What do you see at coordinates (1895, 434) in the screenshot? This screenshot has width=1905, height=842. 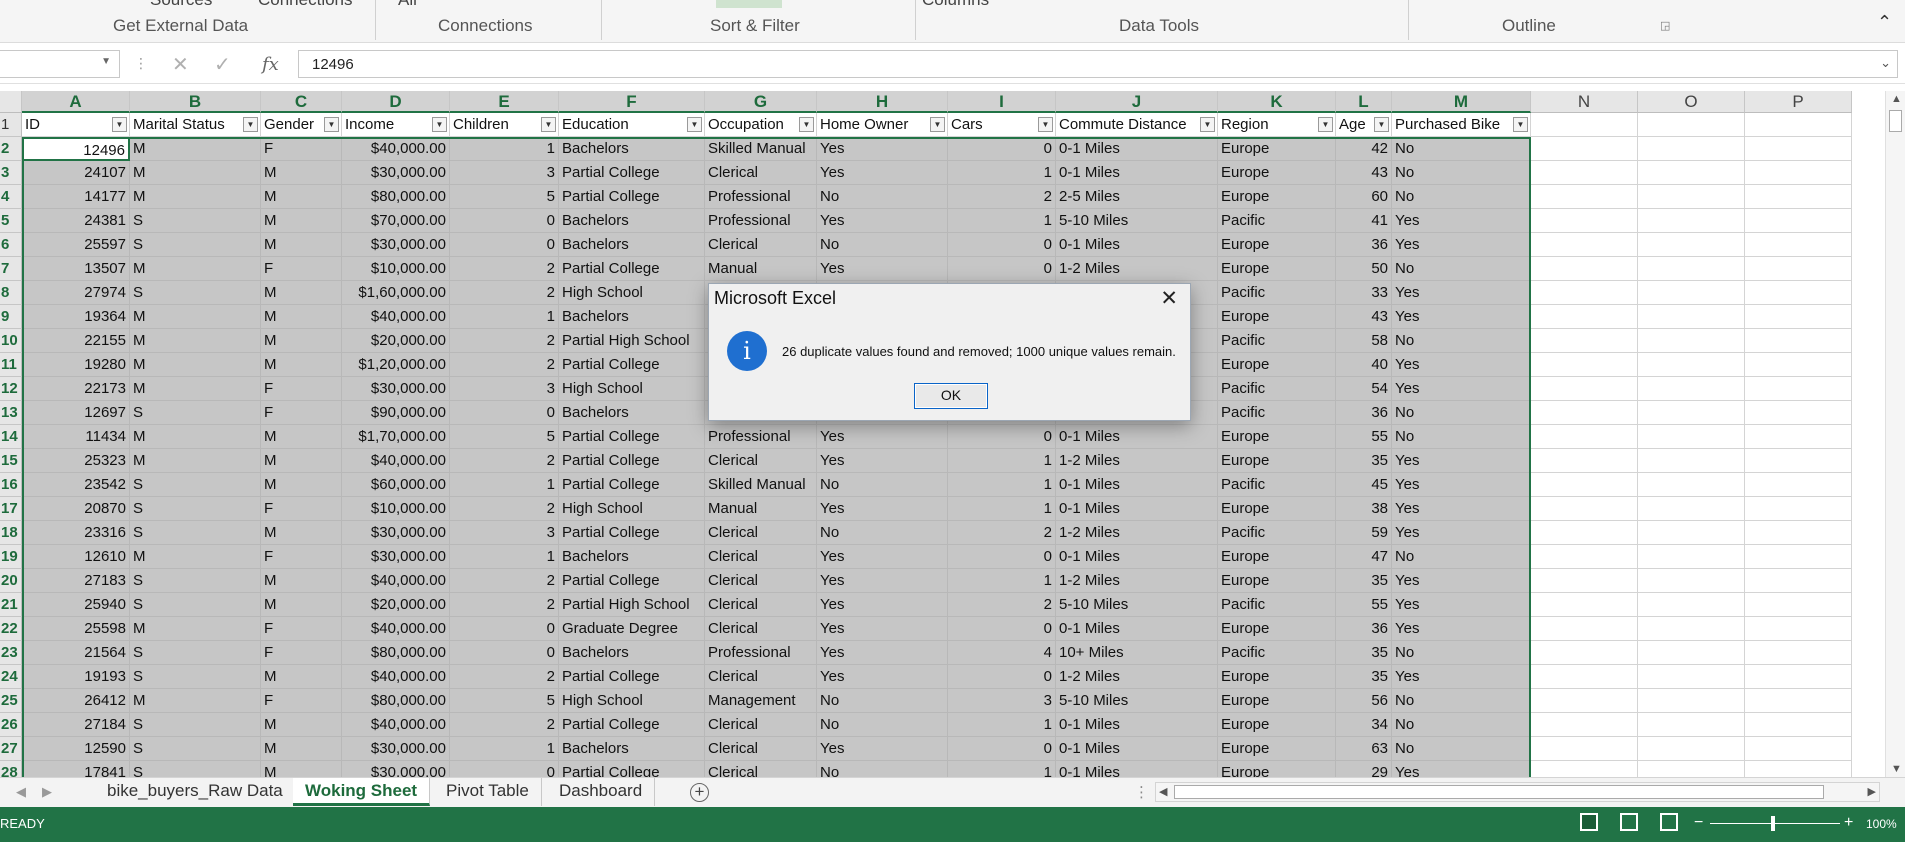 I see `vertical-scrollbar: ▲ ▼` at bounding box center [1895, 434].